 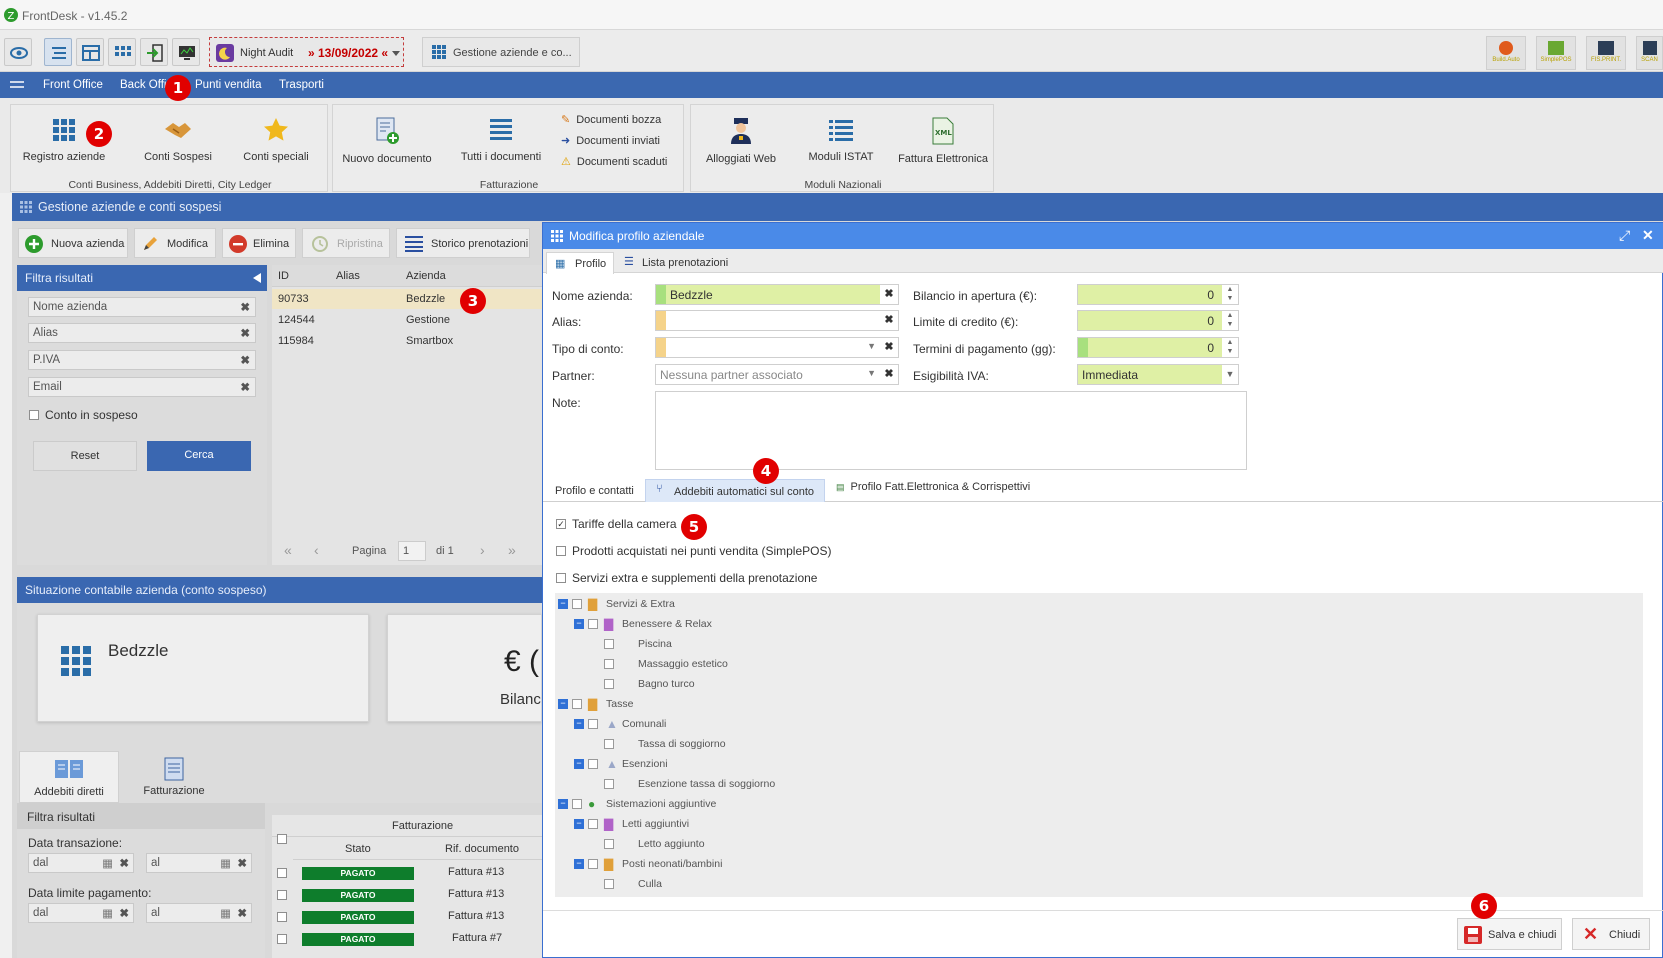 I want to click on next-page-icon: ›, so click(x=482, y=550).